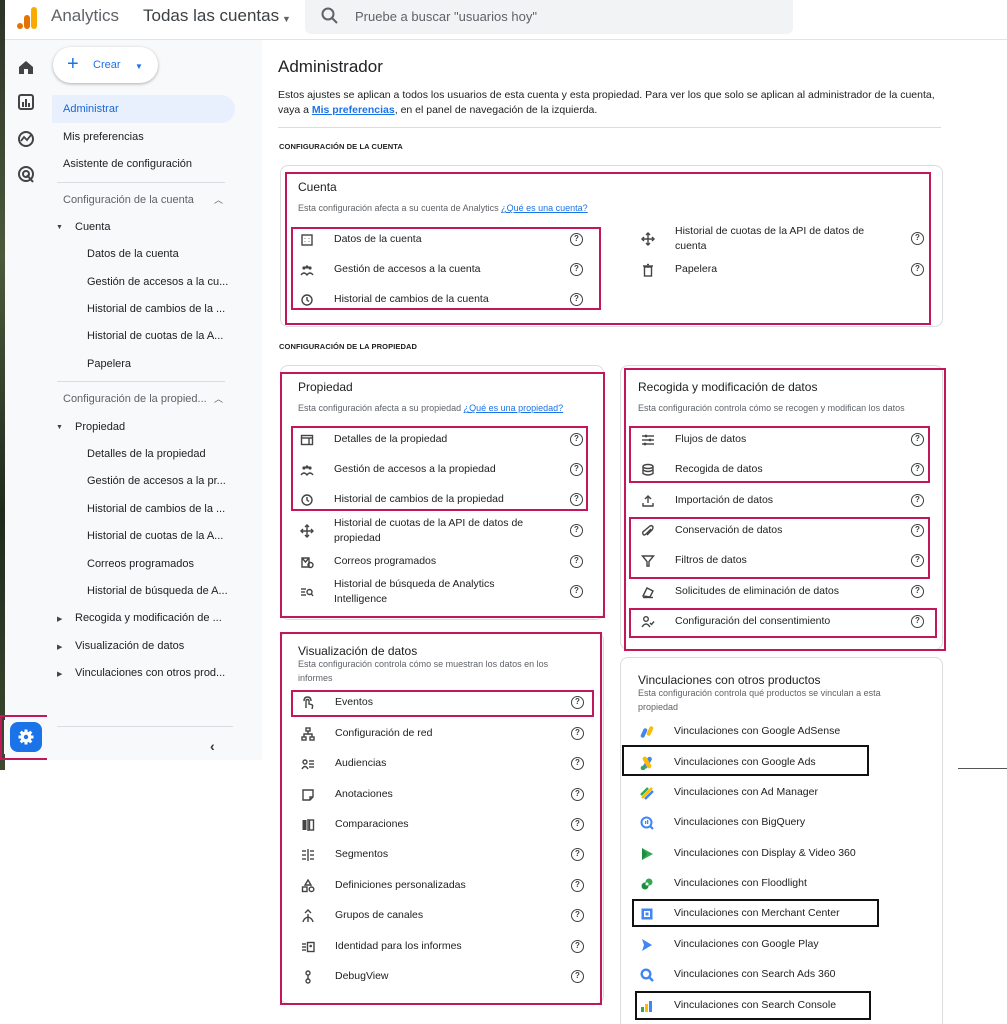 This screenshot has width=1007, height=1024. What do you see at coordinates (647, 823) in the screenshot?
I see `bigquery-icon` at bounding box center [647, 823].